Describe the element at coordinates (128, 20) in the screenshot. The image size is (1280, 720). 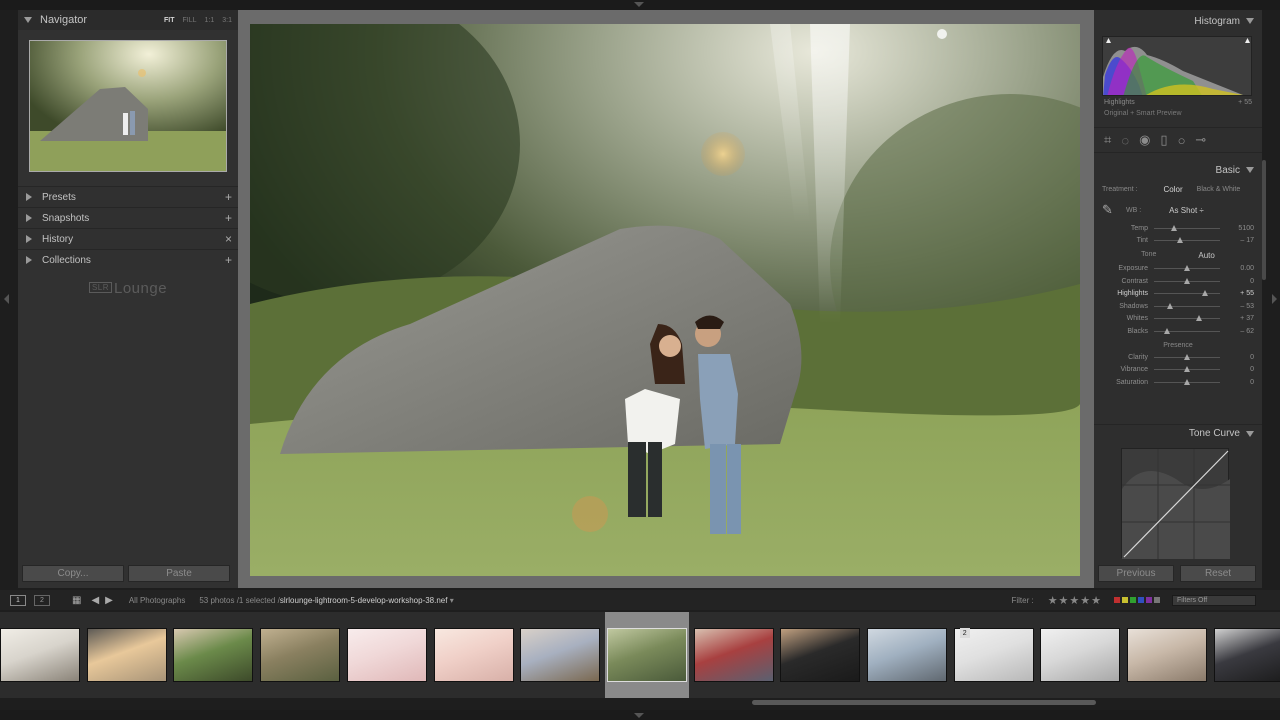
I see `navigator-header: Navigator FIT FILL 1:1 3:1` at that location.